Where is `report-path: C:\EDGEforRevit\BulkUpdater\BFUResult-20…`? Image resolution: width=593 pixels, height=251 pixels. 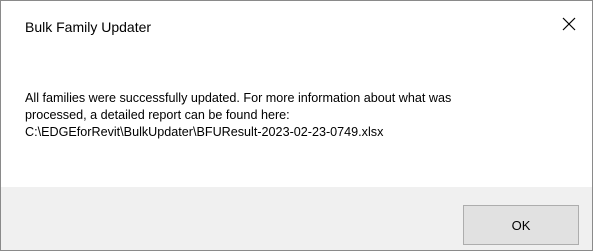 report-path: C:\EDGEforRevit\BulkUpdater\BFUResult-20… is located at coordinates (204, 132).